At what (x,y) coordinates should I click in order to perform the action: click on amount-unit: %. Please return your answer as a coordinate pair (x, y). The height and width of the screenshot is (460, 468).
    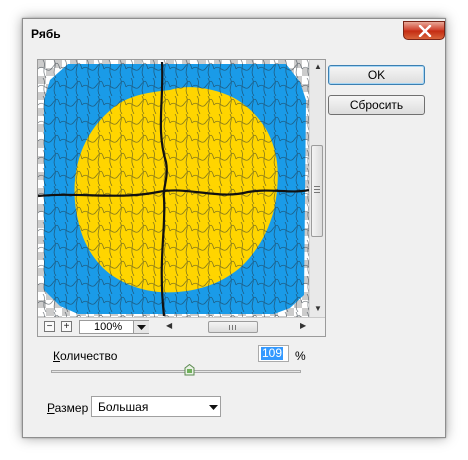
    Looking at the image, I should click on (300, 356).